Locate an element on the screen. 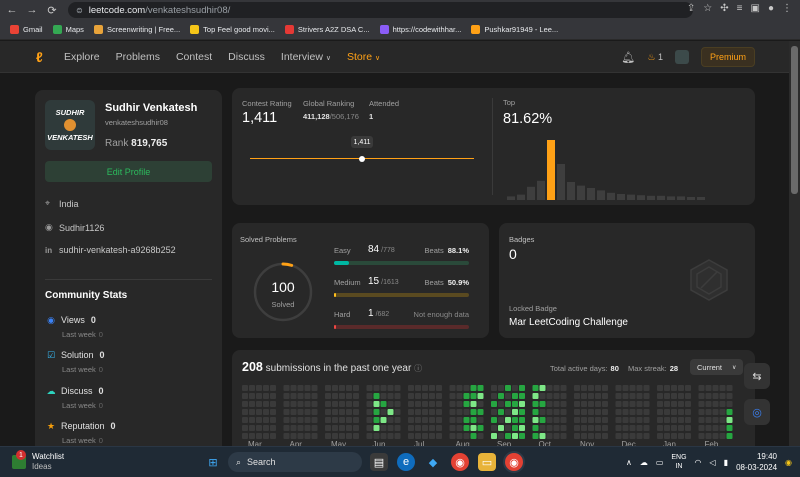 The height and width of the screenshot is (477, 800). address-bar: ⊜ leetcode.com/venkateshsudhir08/ is located at coordinates (380, 10).